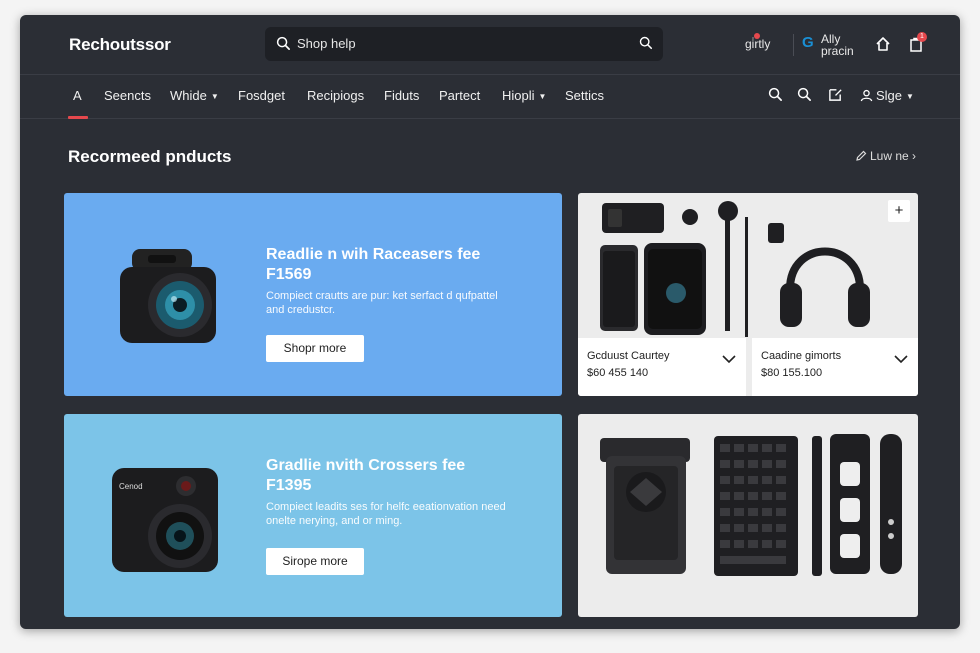 The width and height of the screenshot is (980, 653). Describe the element at coordinates (77, 95) in the screenshot. I see `nav-item-a: A` at that location.